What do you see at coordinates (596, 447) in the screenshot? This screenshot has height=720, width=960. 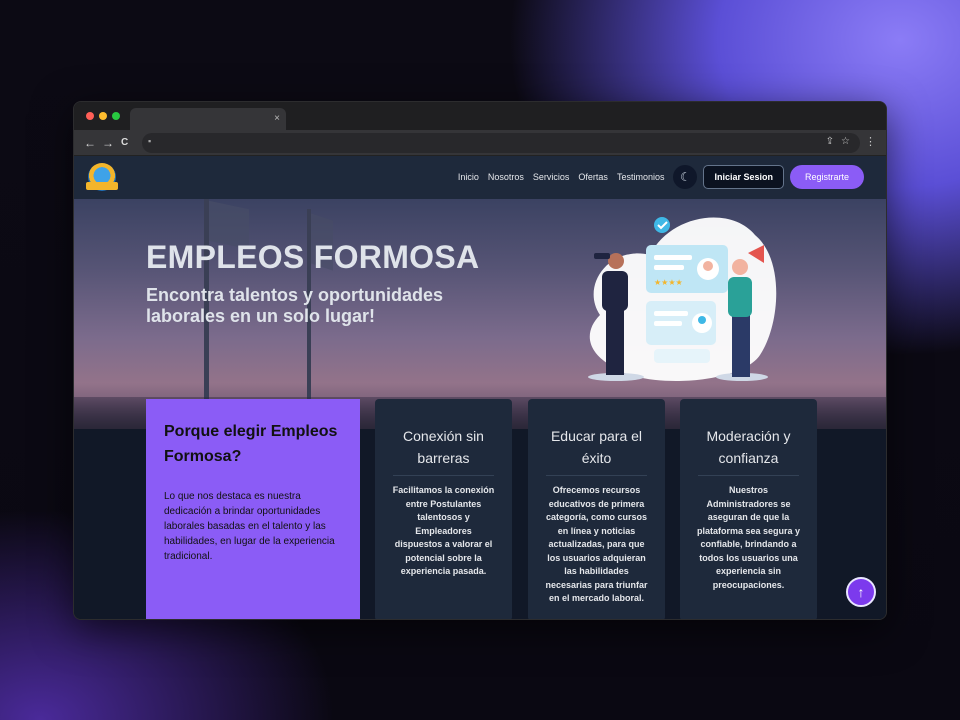 I see `feature-title: Educar para el éxito` at bounding box center [596, 447].